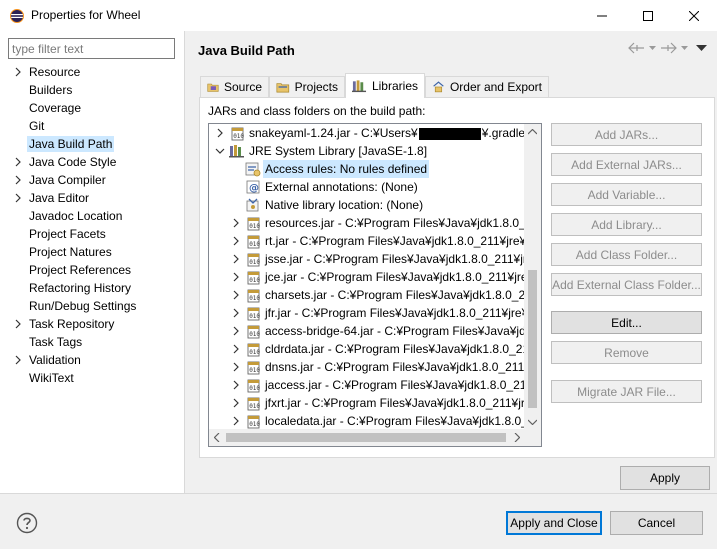  I want to click on help-icon, so click(27, 523).